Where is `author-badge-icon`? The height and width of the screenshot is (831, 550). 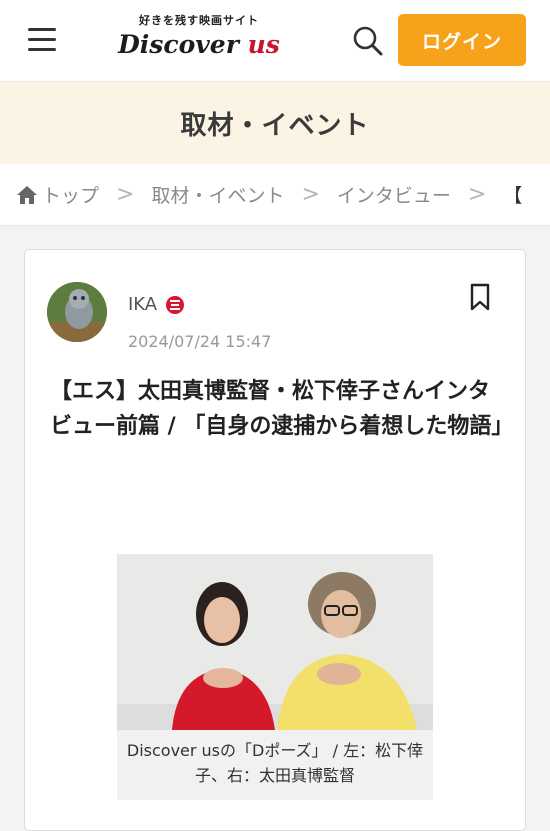 author-badge-icon is located at coordinates (175, 304).